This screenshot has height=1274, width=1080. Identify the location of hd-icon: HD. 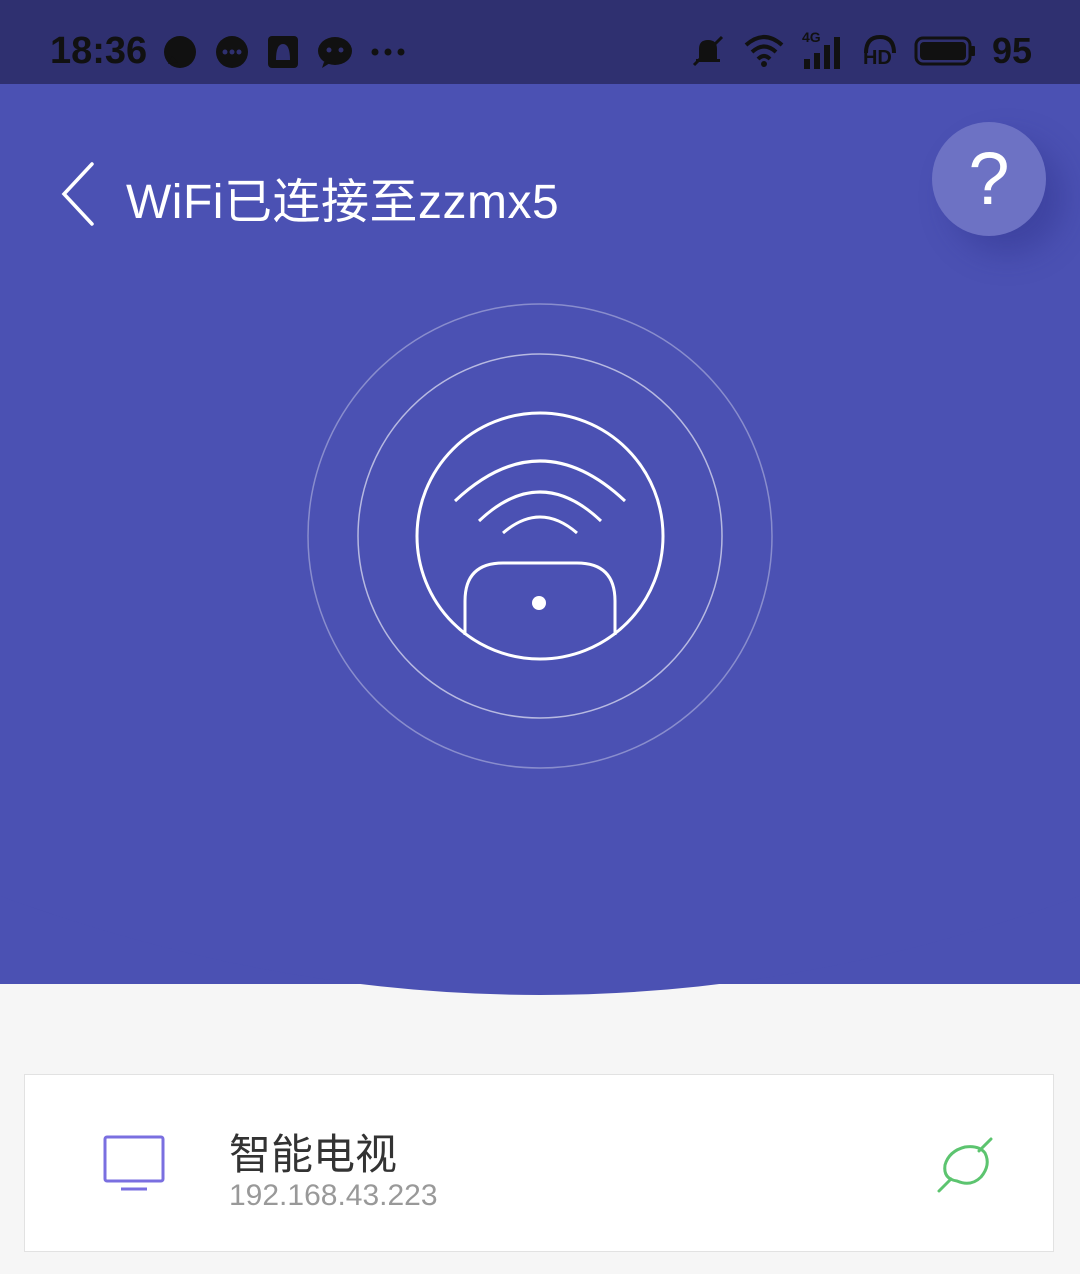
(880, 51).